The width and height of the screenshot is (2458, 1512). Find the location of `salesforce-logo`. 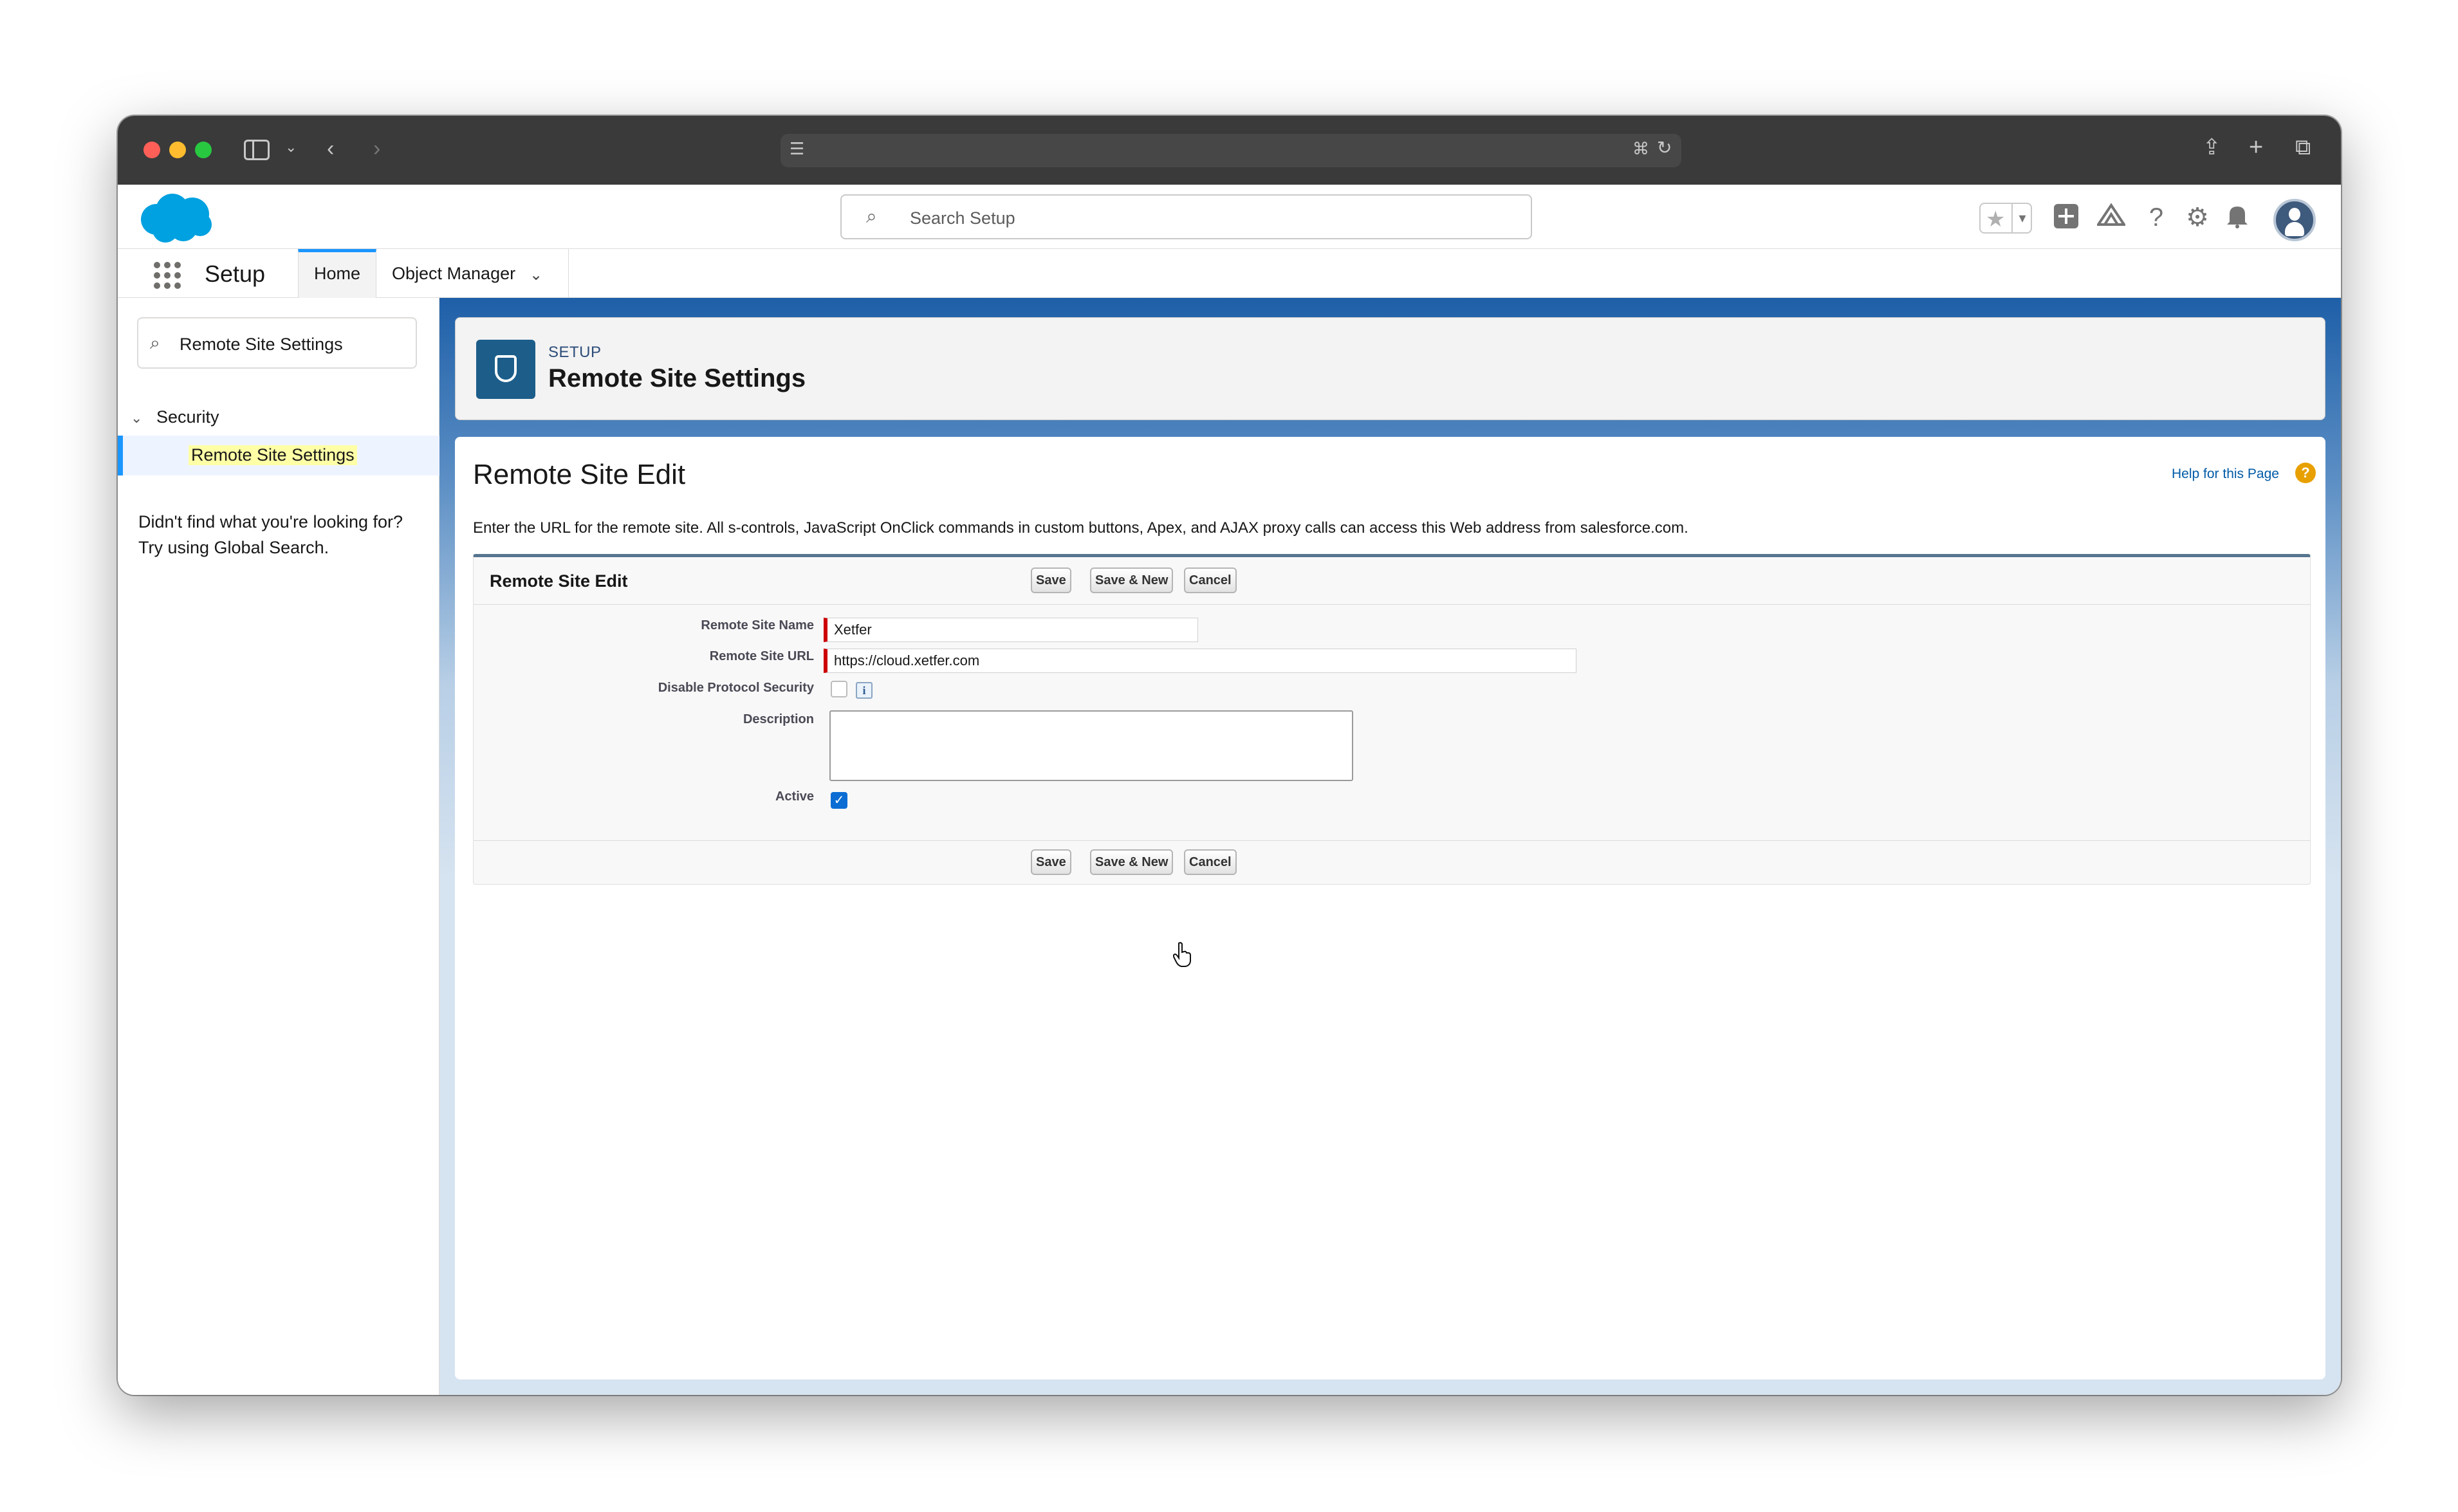

salesforce-logo is located at coordinates (176, 218).